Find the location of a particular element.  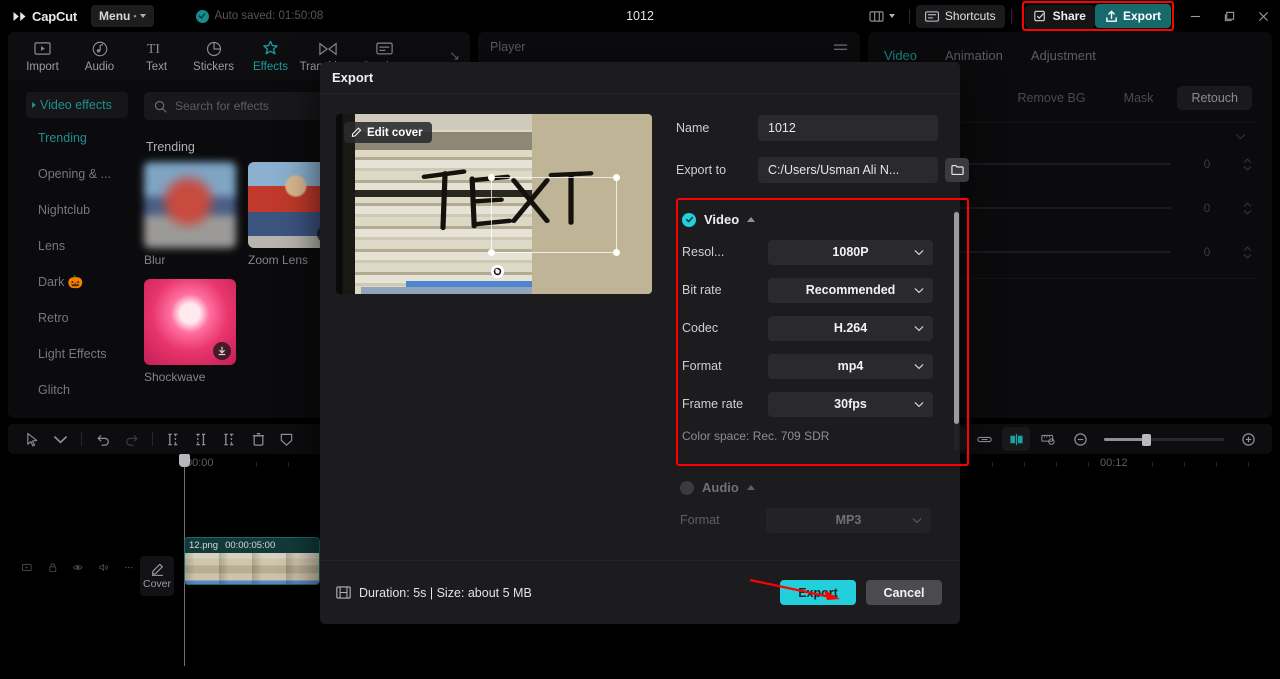

sidebar-item-lens: Lens is located at coordinates (72, 246).